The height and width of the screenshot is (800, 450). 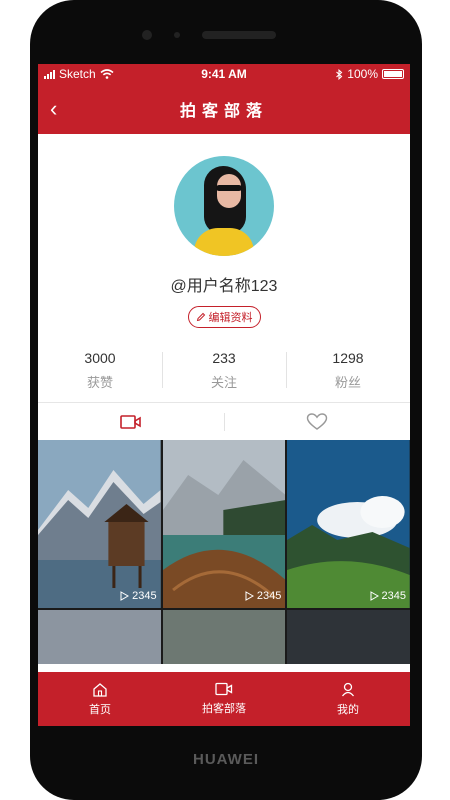 I want to click on avatar, so click(x=224, y=206).